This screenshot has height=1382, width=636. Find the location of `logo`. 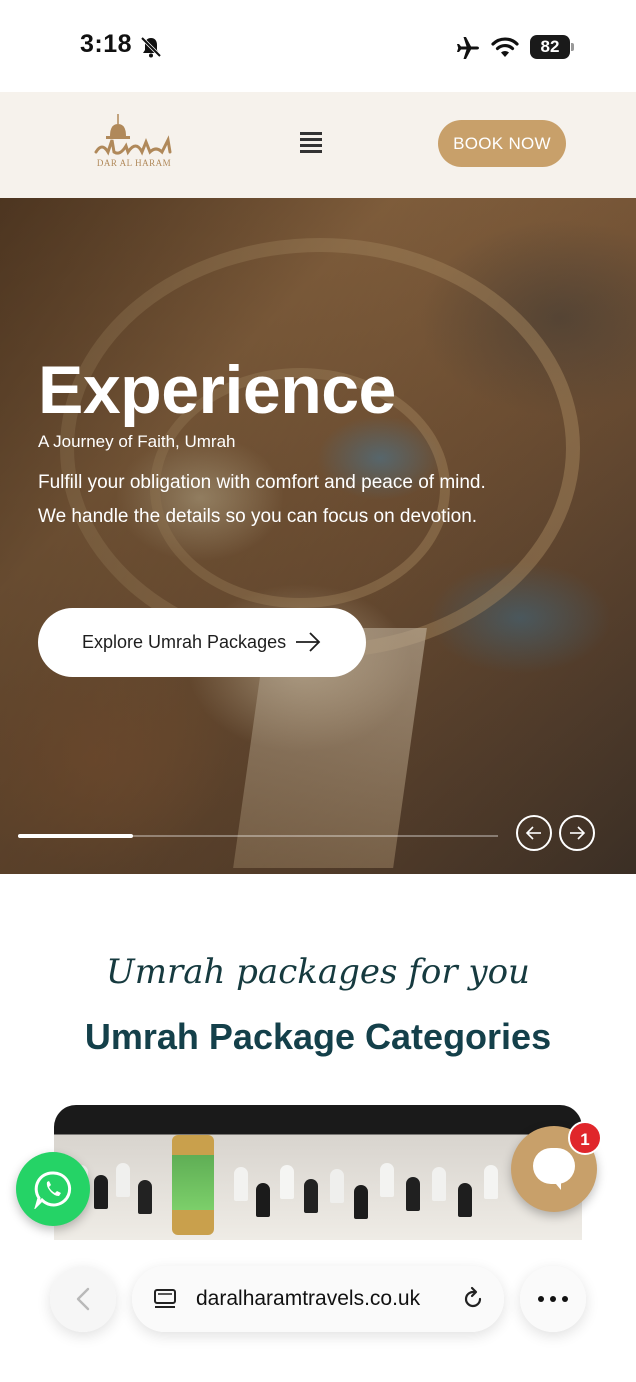

logo is located at coordinates (134, 146).